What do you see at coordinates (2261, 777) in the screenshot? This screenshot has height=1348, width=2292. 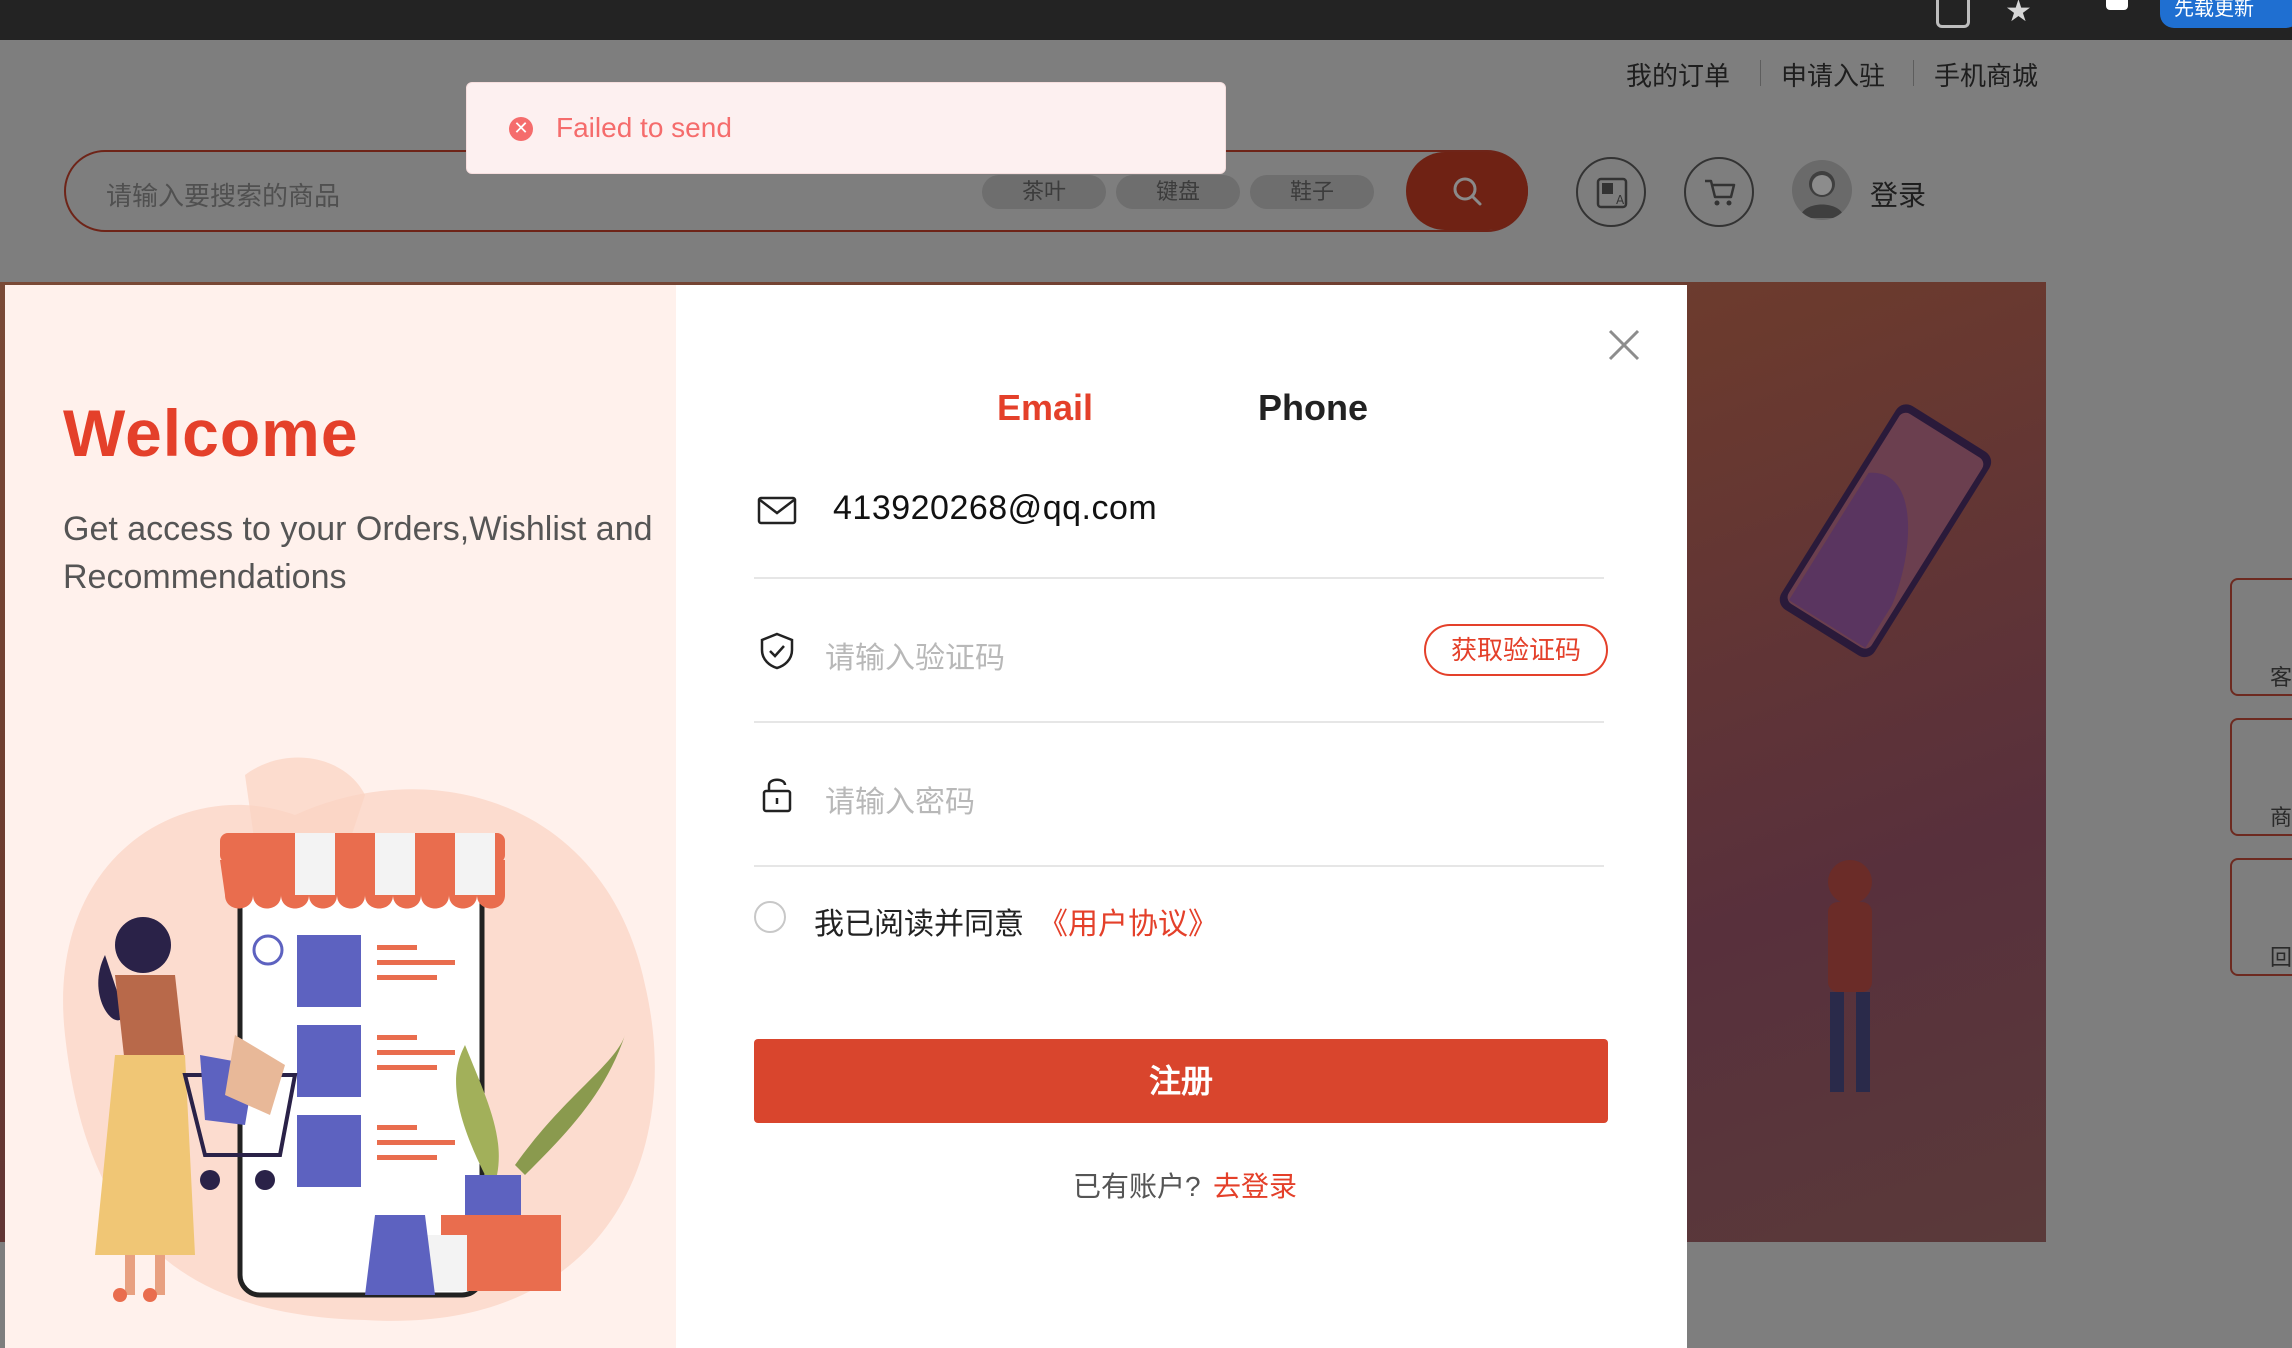 I see `side-merchant: 商户` at bounding box center [2261, 777].